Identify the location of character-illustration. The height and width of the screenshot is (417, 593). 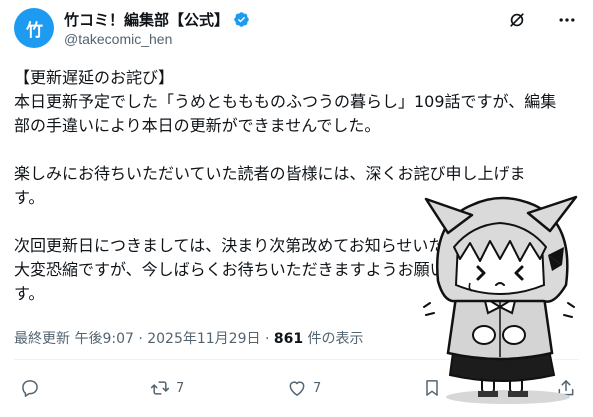
(500, 299).